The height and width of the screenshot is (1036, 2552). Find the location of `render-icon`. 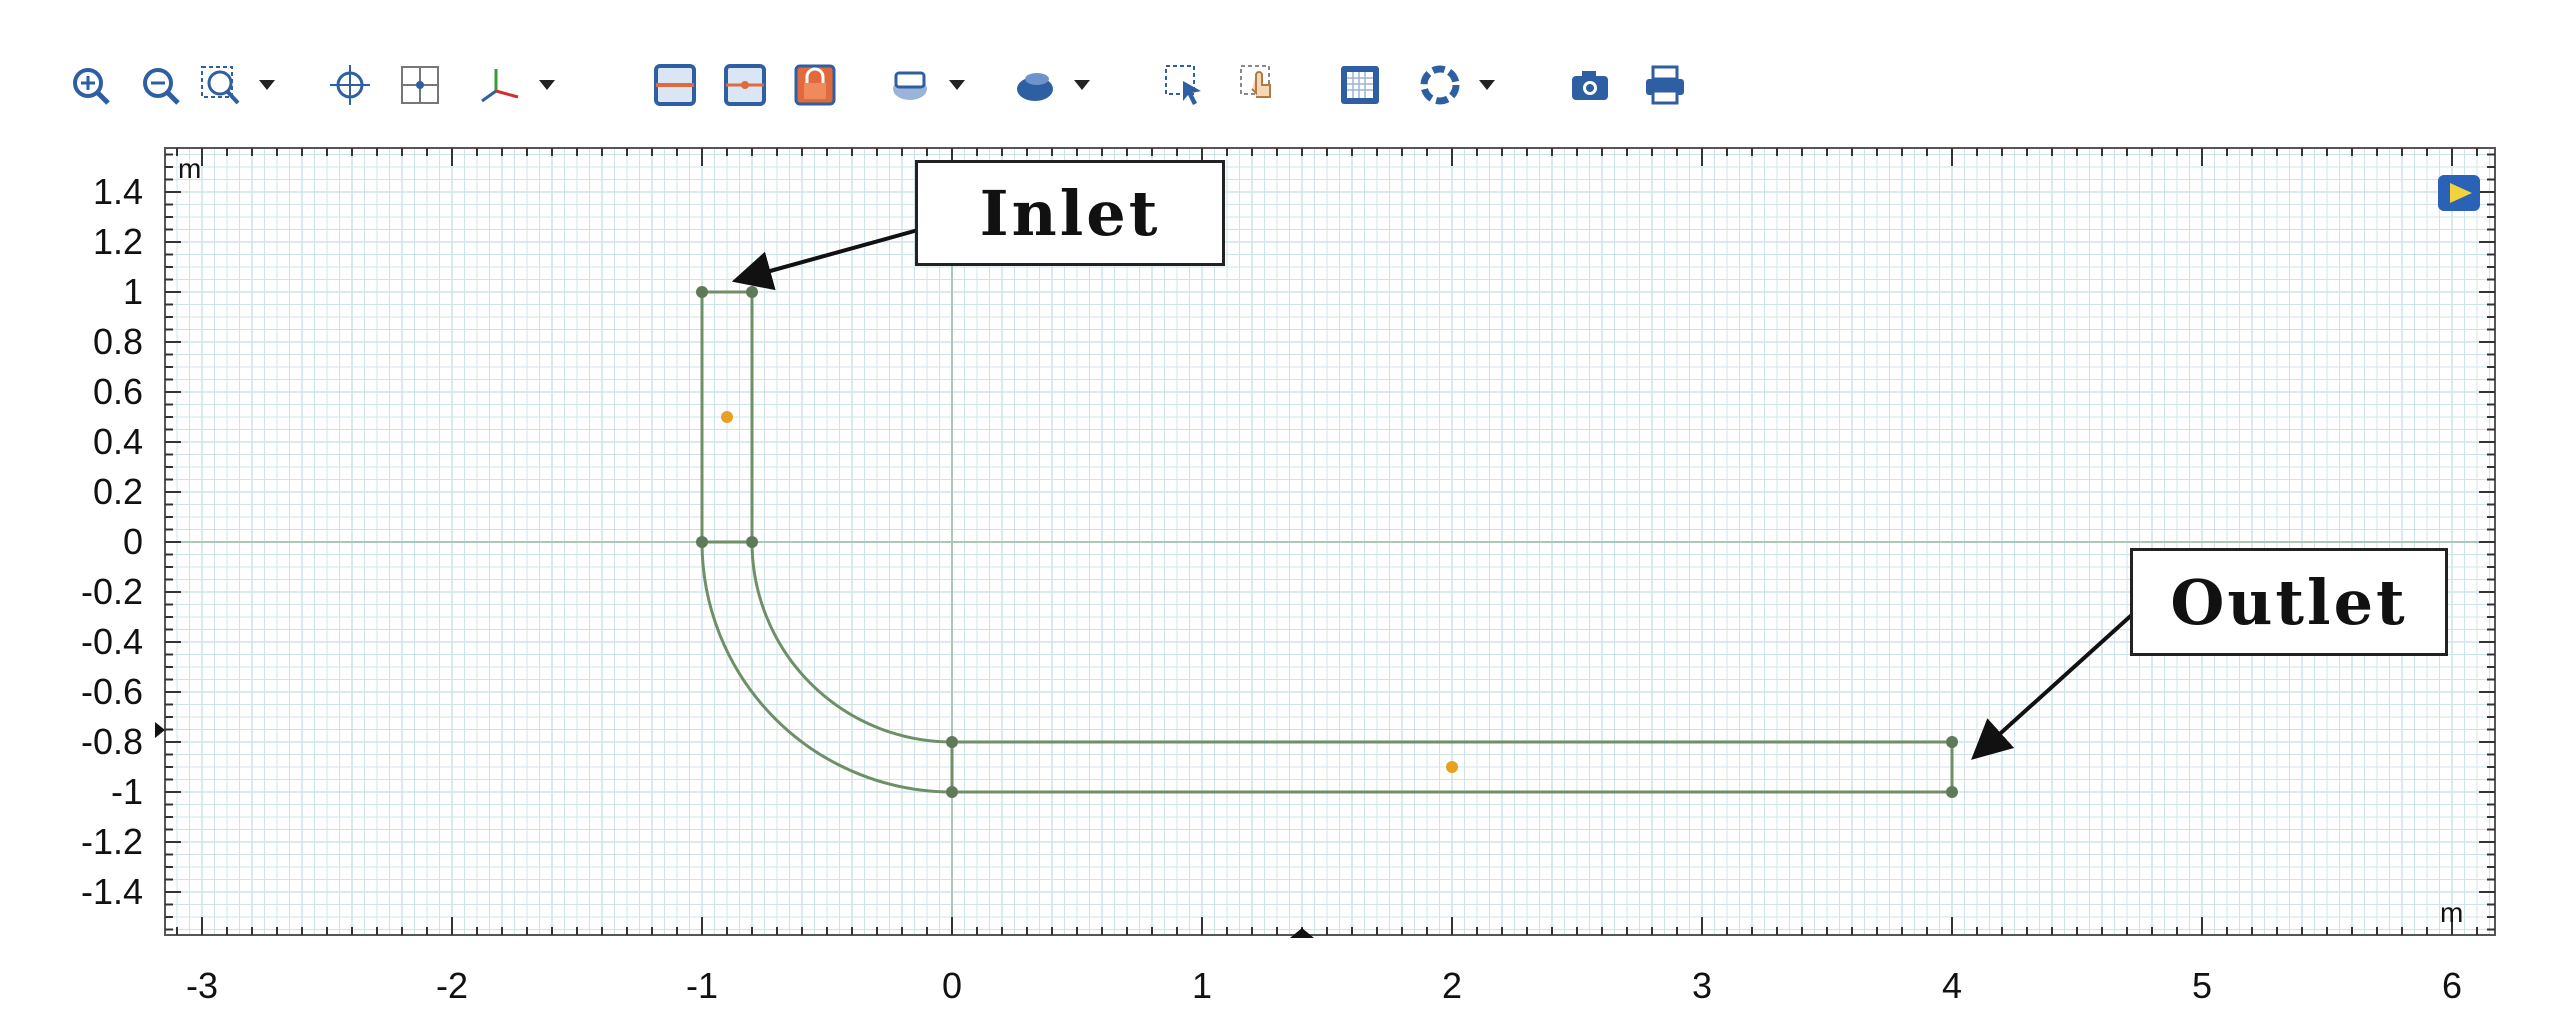

render-icon is located at coordinates (1035, 87).